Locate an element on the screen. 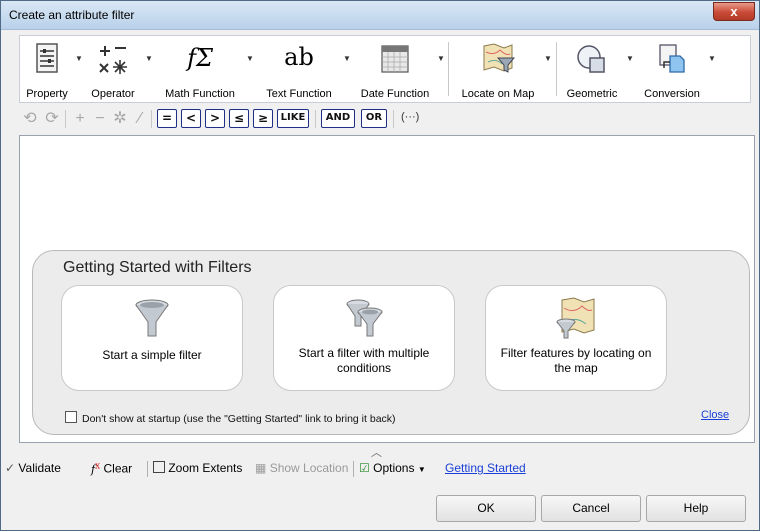  window-close-button: x is located at coordinates (734, 11).